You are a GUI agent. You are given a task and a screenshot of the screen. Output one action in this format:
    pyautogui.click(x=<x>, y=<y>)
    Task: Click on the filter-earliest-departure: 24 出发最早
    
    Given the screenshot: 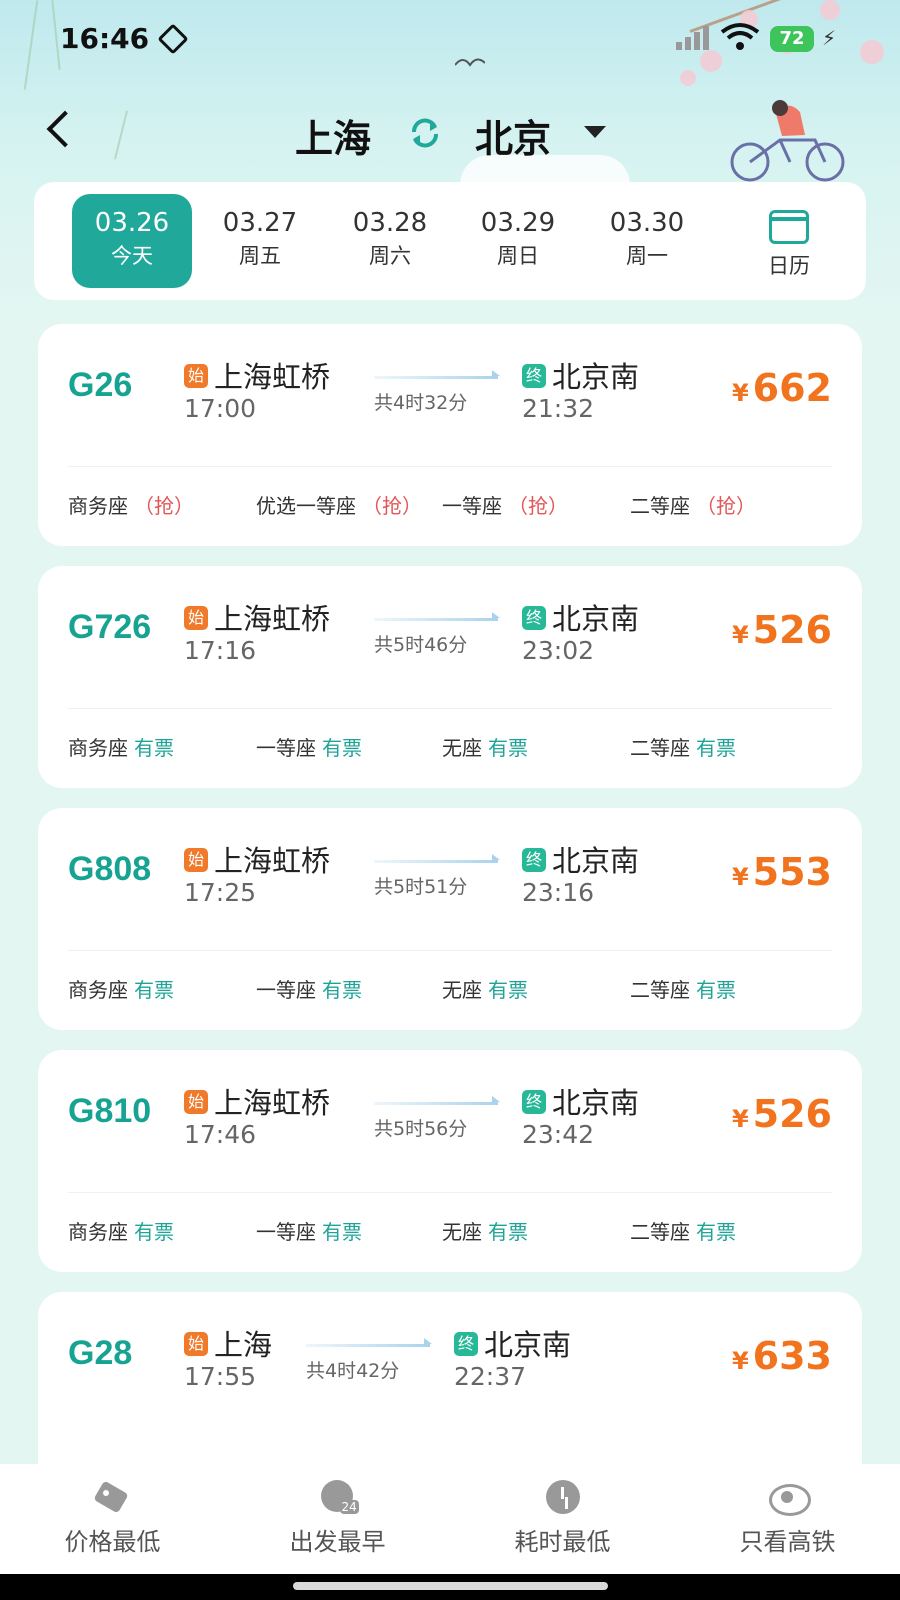 What is the action you would take?
    pyautogui.click(x=337, y=1515)
    